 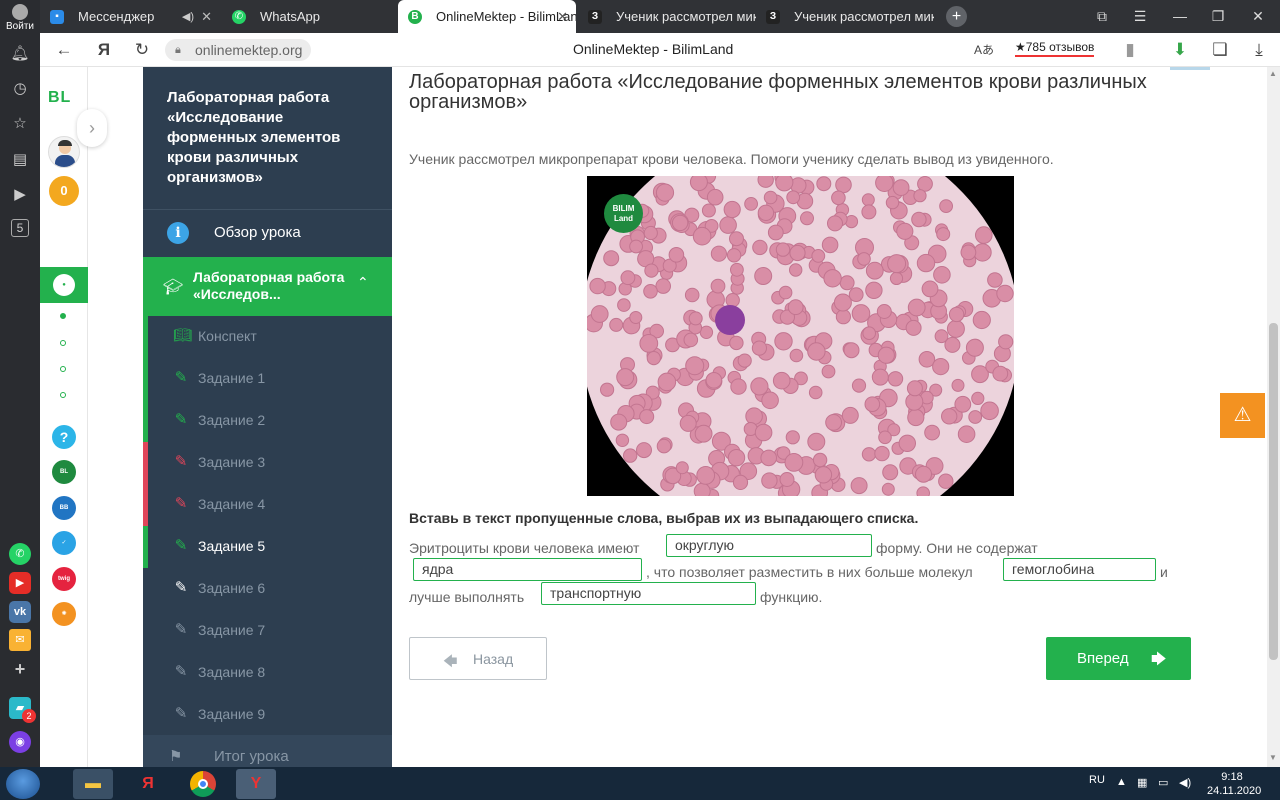 I want to click on tab-messenger: ▪ Мессенджер ◀) ✕, so click(x=130, y=16).